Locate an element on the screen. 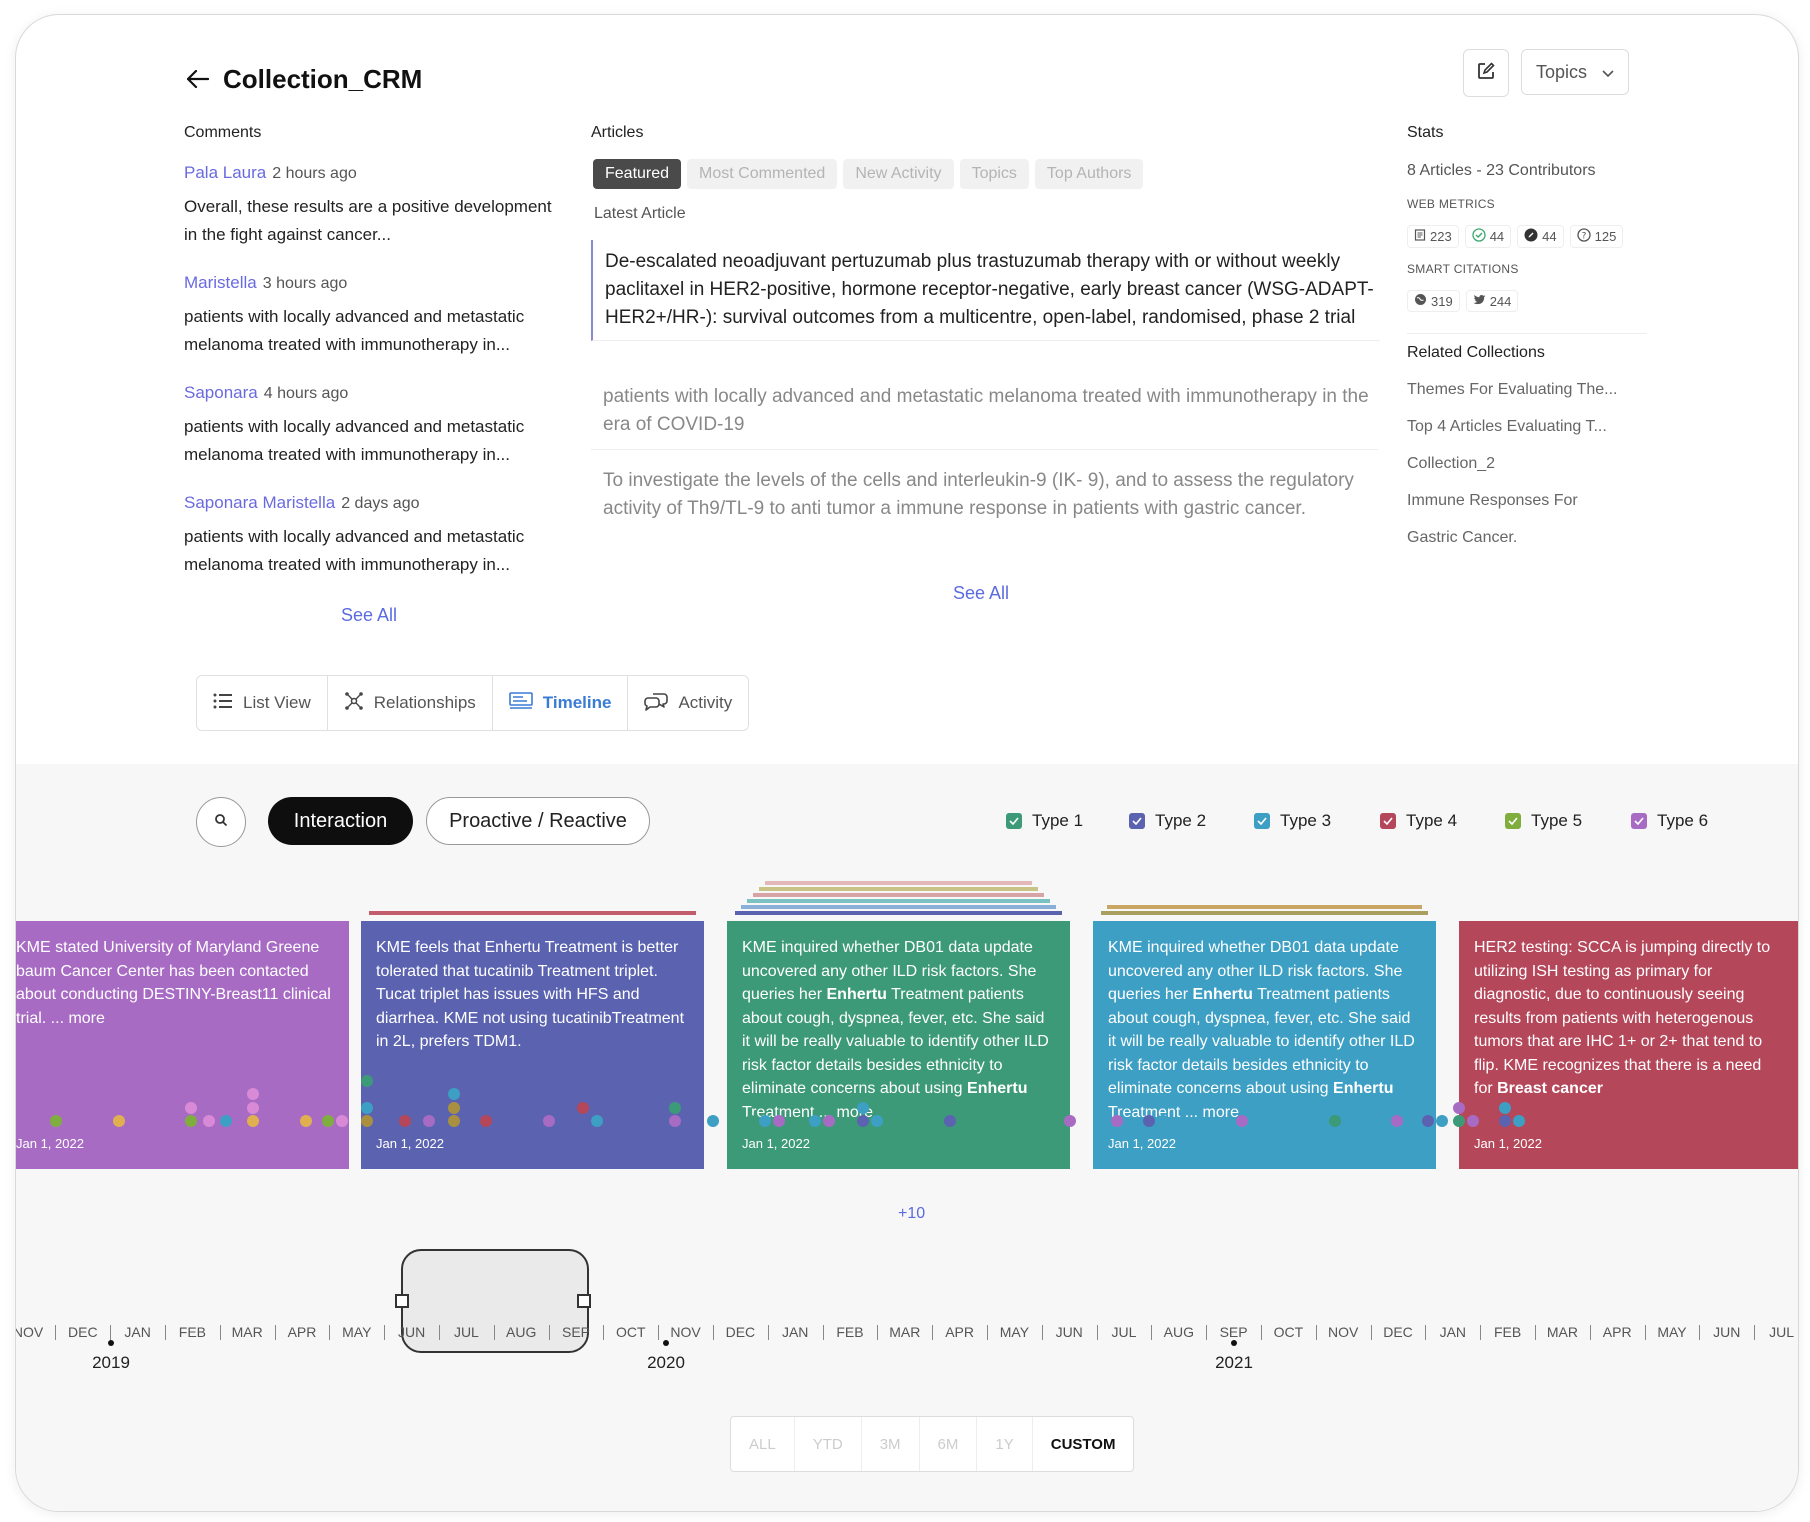 The width and height of the screenshot is (1810, 1522). articles-see-all-link: See All is located at coordinates (981, 593).